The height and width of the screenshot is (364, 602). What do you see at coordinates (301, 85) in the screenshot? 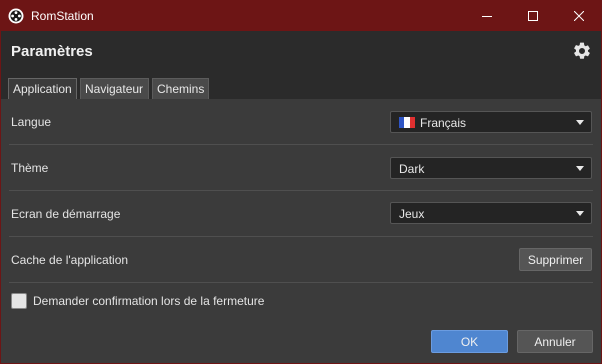
I see `tab-bar: Application Navigateur Chemins` at bounding box center [301, 85].